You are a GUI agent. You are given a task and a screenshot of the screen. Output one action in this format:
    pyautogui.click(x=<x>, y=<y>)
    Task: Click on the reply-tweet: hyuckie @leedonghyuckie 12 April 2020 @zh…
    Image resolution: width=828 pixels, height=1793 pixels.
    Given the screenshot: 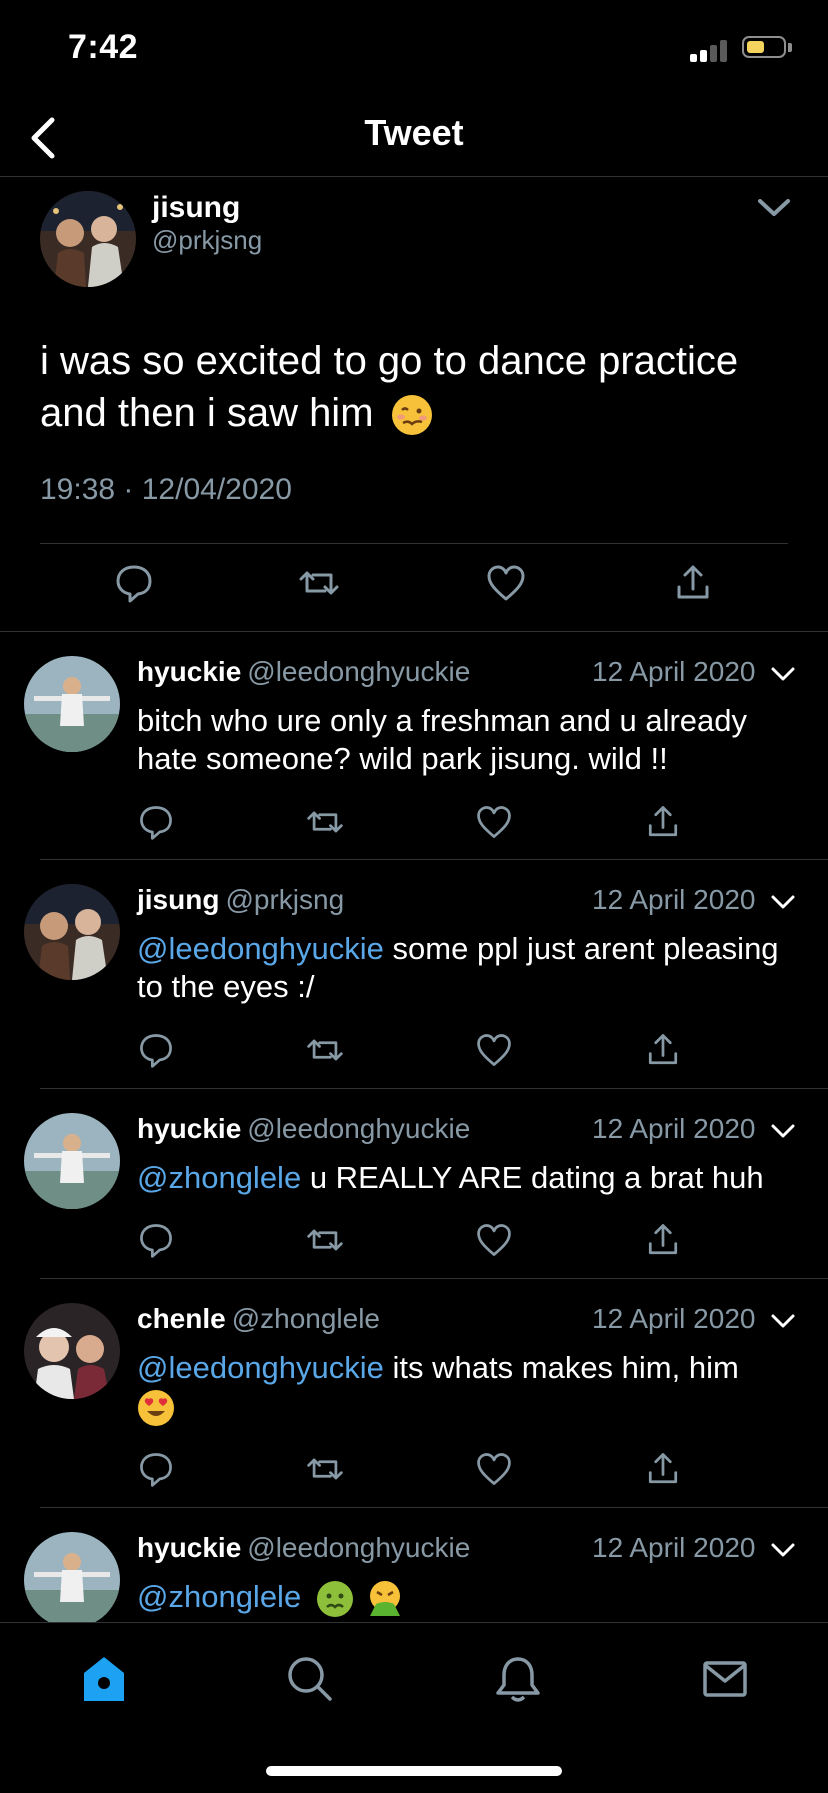 What is the action you would take?
    pyautogui.click(x=414, y=1184)
    